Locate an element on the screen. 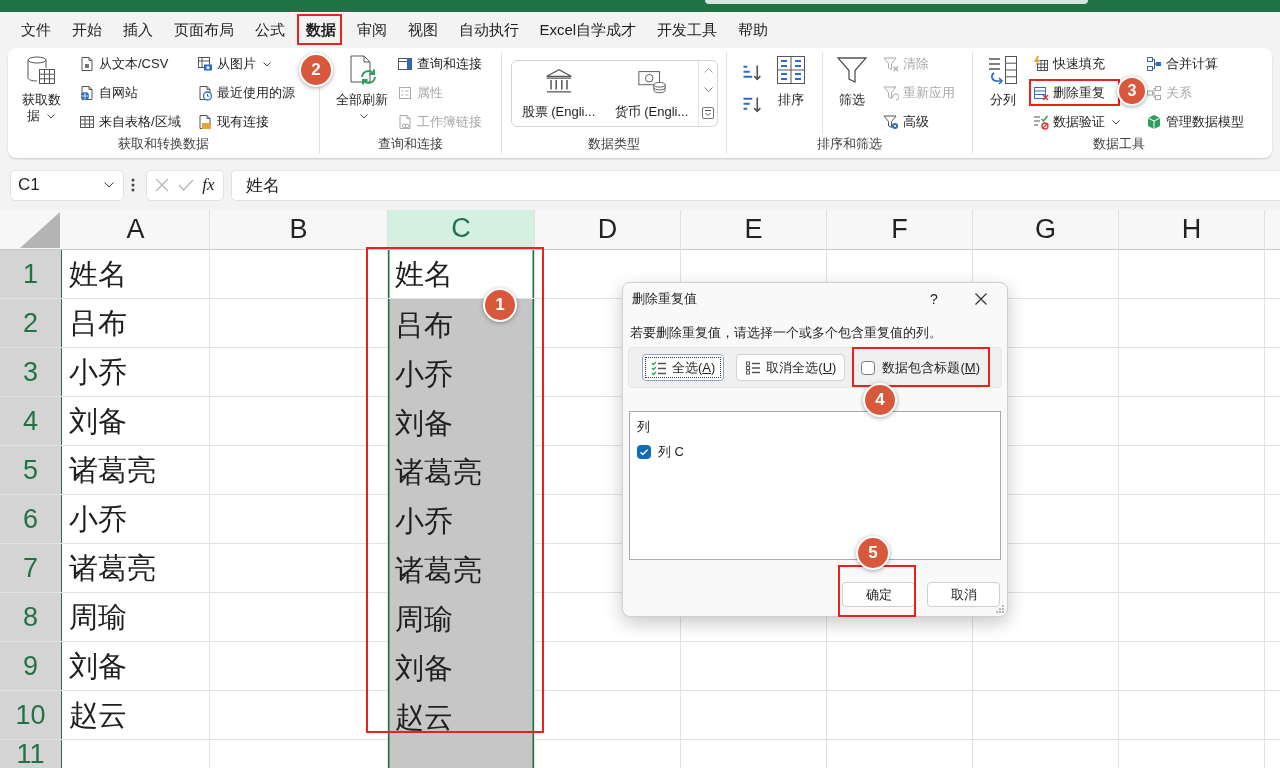 The width and height of the screenshot is (1280, 768). ribbon-button: 现有连接 is located at coordinates (232, 122).